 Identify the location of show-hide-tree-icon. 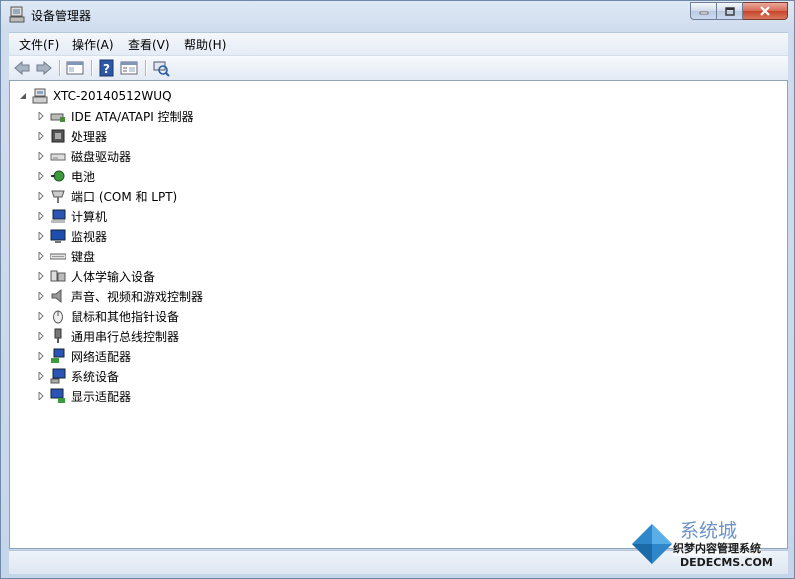
(75, 68).